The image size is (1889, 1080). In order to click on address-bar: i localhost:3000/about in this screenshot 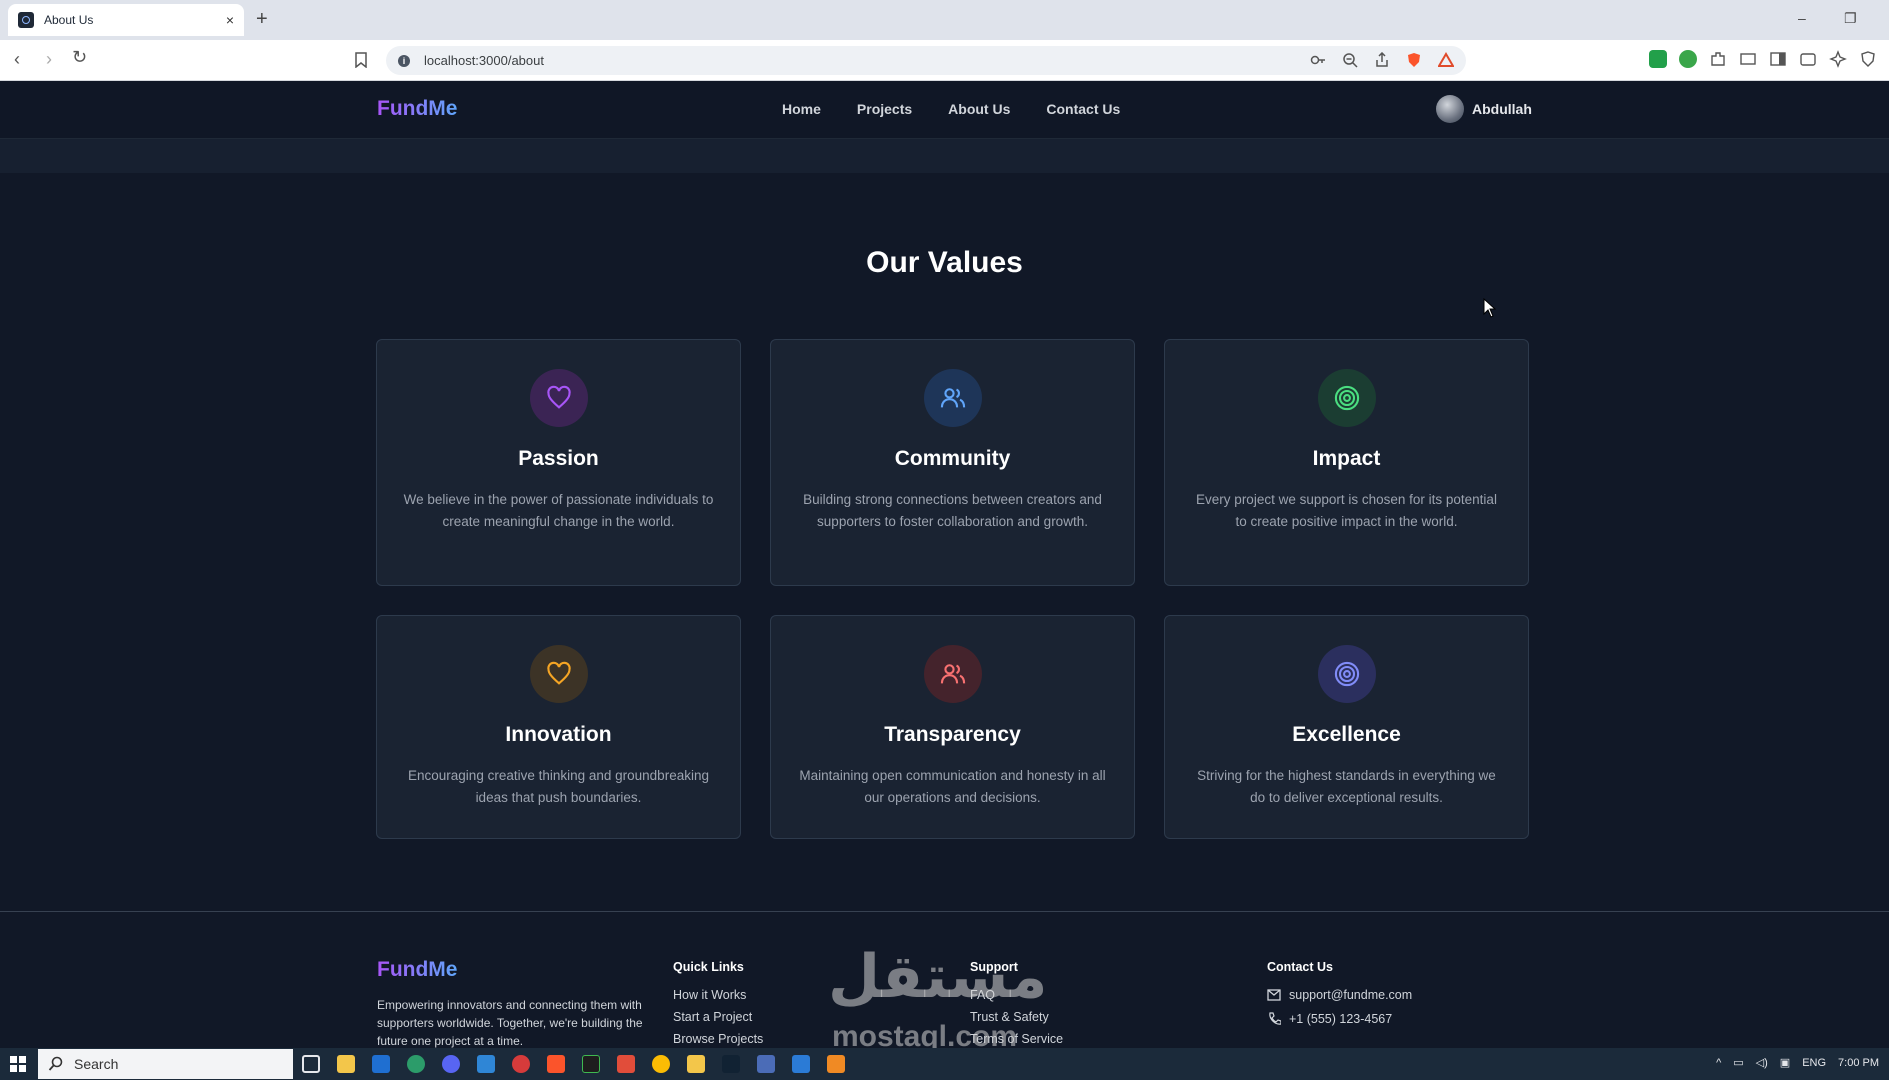, I will do `click(926, 60)`.